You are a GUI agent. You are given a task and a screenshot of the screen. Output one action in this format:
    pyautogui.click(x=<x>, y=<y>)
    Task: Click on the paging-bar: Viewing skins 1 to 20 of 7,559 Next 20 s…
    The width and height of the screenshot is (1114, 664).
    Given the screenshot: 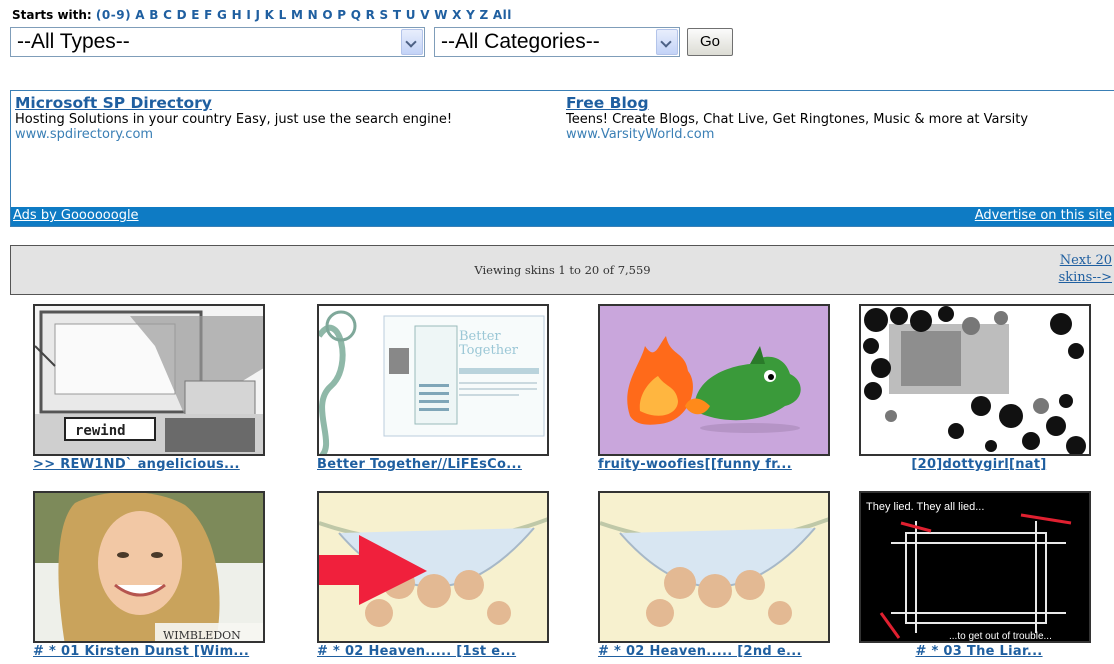 What is the action you would take?
    pyautogui.click(x=562, y=270)
    